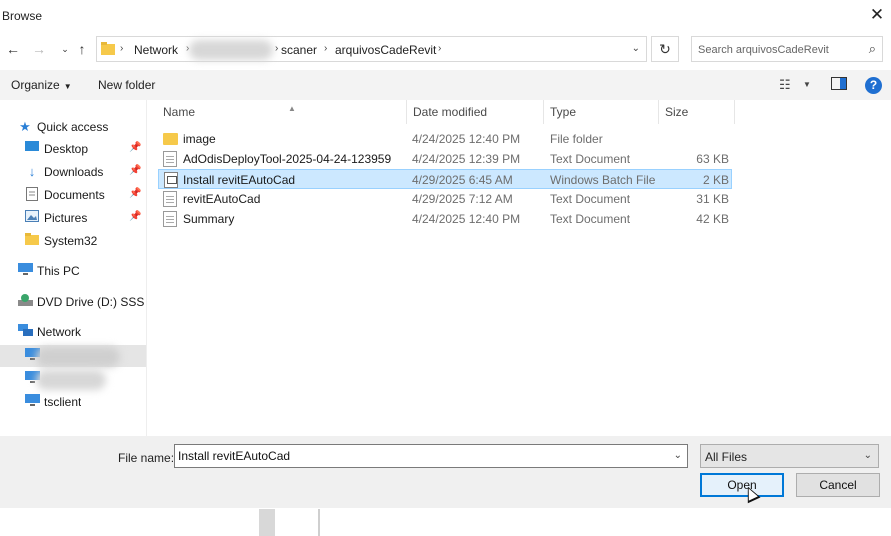  Describe the element at coordinates (319, 522) in the screenshot. I see `background-divider` at that location.